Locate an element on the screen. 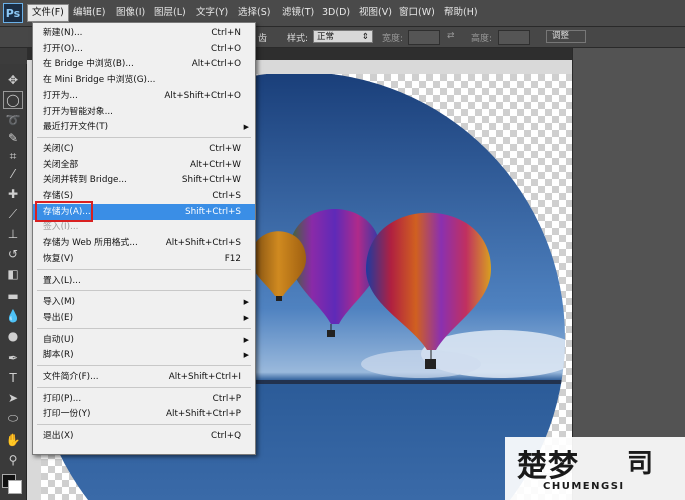  brush-tool-icon: ⟋ is located at coordinates (13, 214).